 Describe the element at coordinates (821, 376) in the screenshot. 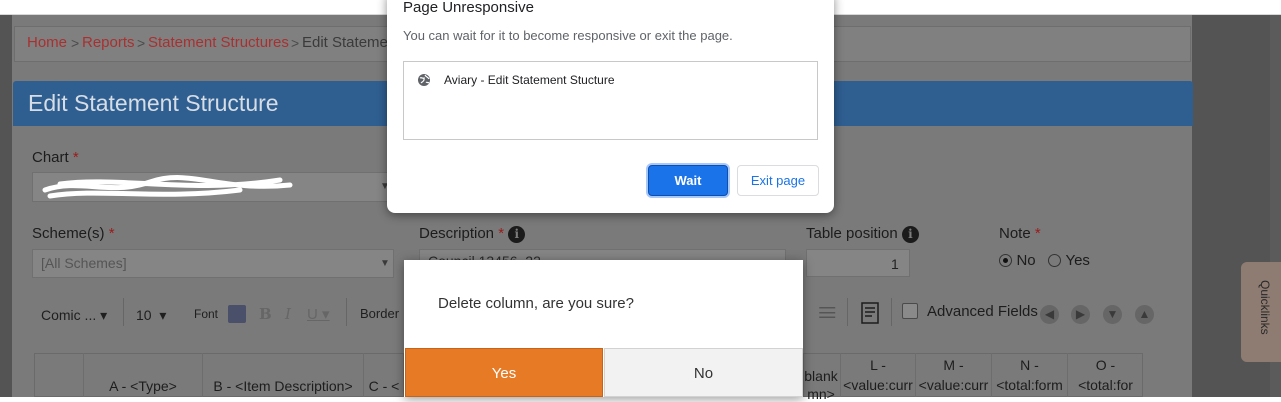

I see `column-header-blank: blank` at that location.